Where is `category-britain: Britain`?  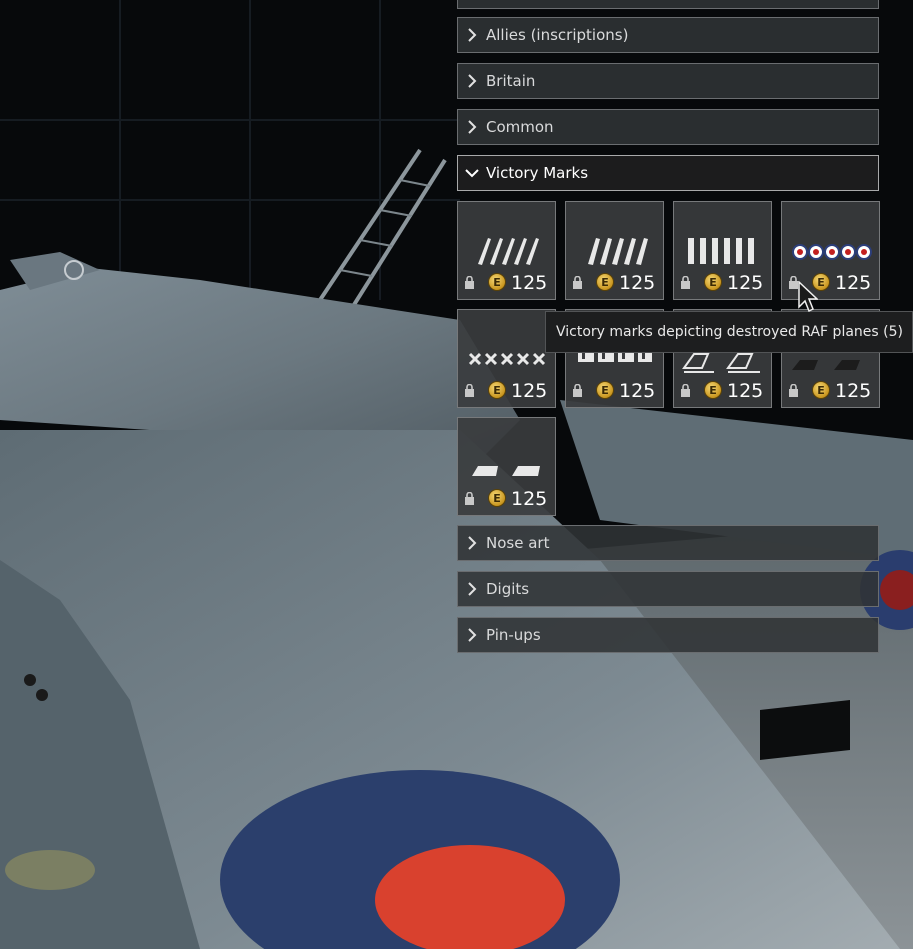
category-britain: Britain is located at coordinates (668, 81).